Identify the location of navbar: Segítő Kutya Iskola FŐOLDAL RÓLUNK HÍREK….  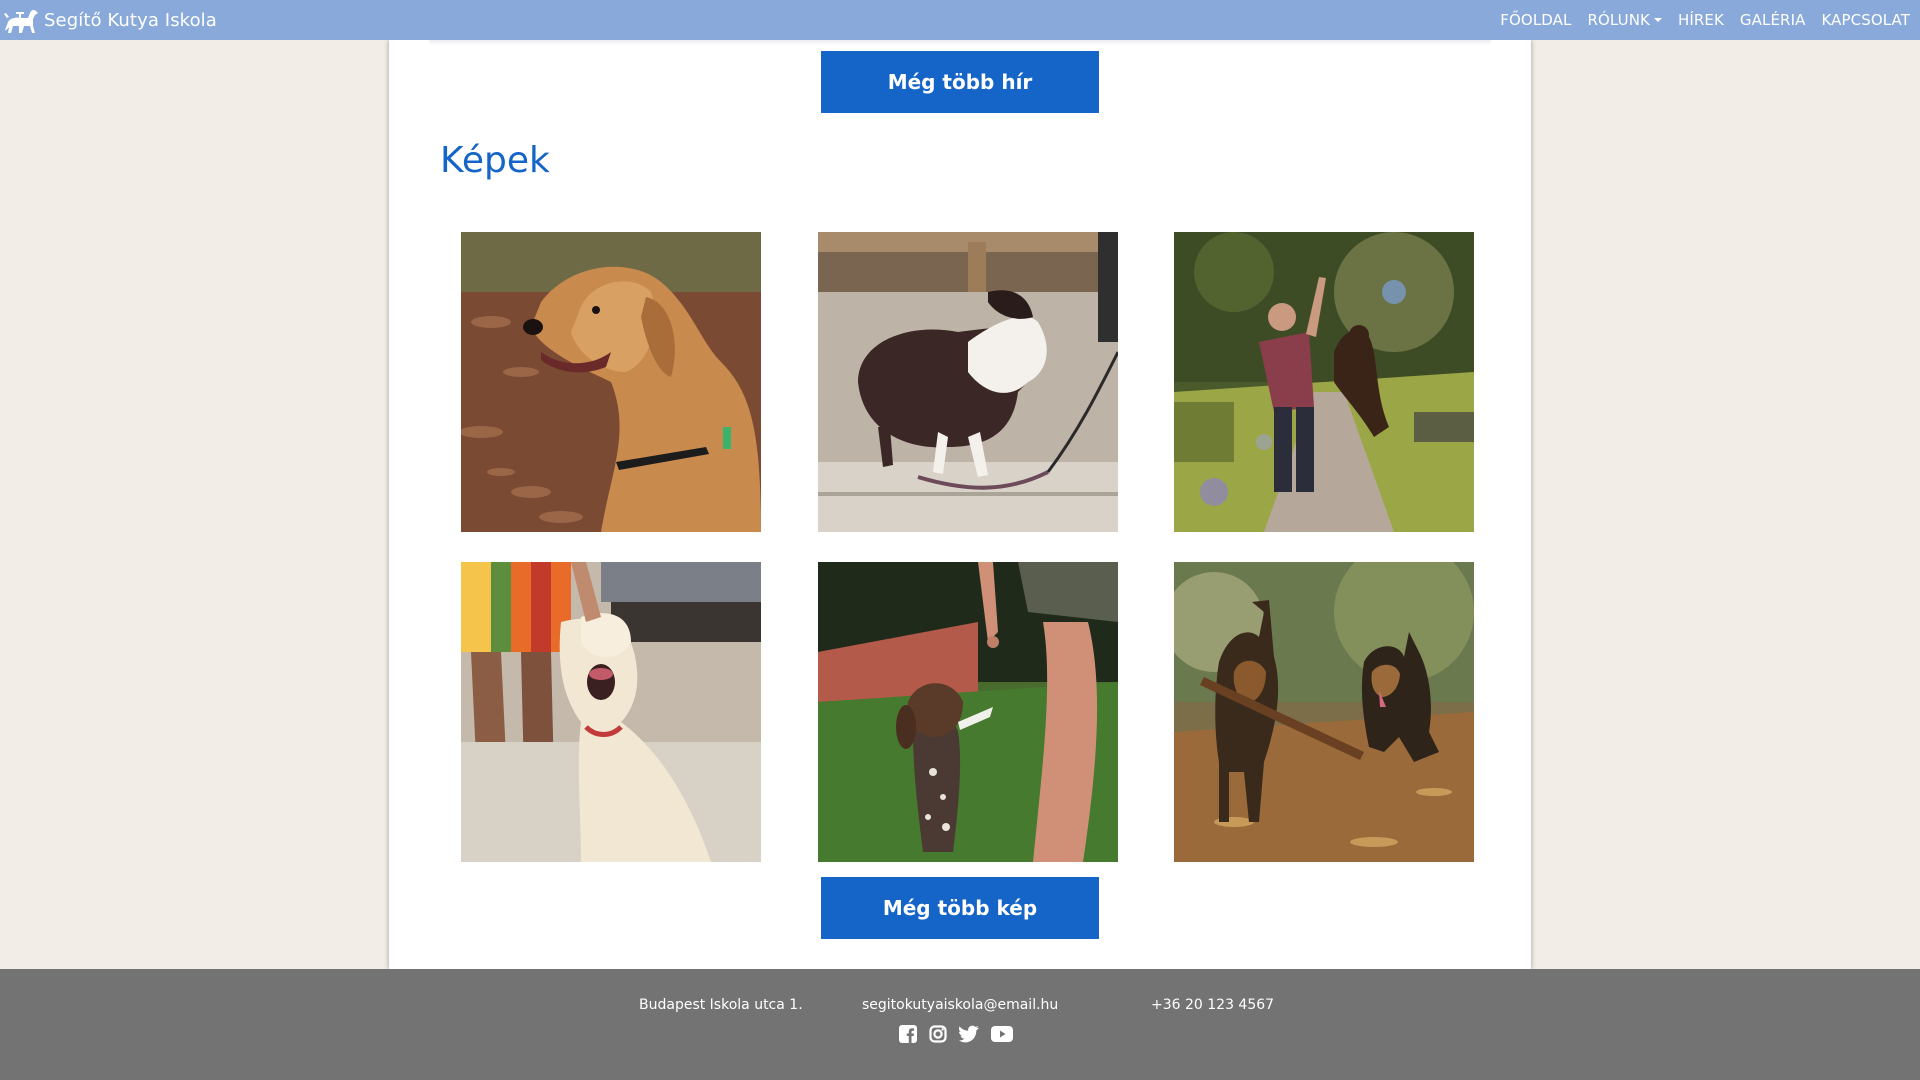
(960, 20).